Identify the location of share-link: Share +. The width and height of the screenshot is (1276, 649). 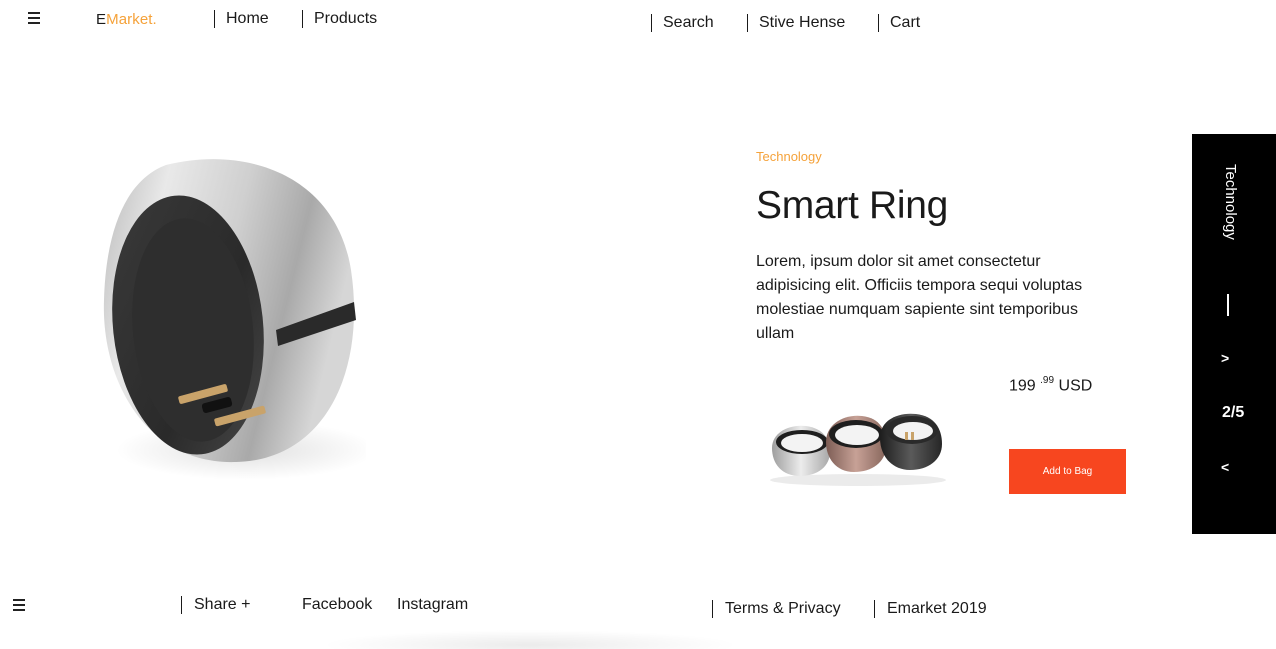
(215, 605).